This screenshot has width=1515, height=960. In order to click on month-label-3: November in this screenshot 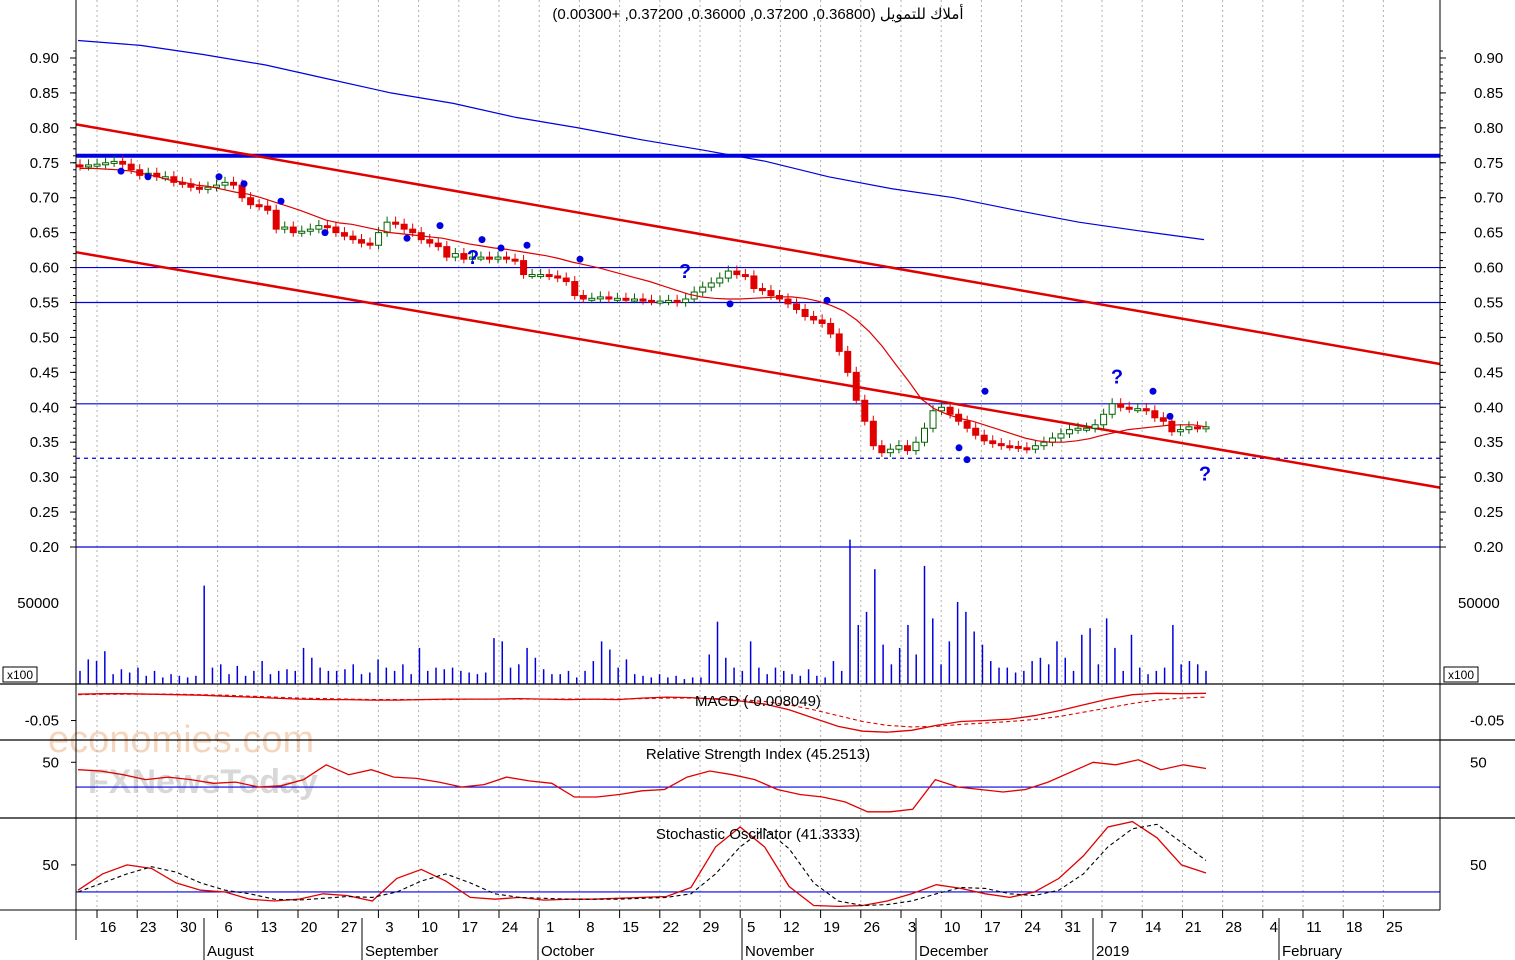, I will do `click(779, 951)`.